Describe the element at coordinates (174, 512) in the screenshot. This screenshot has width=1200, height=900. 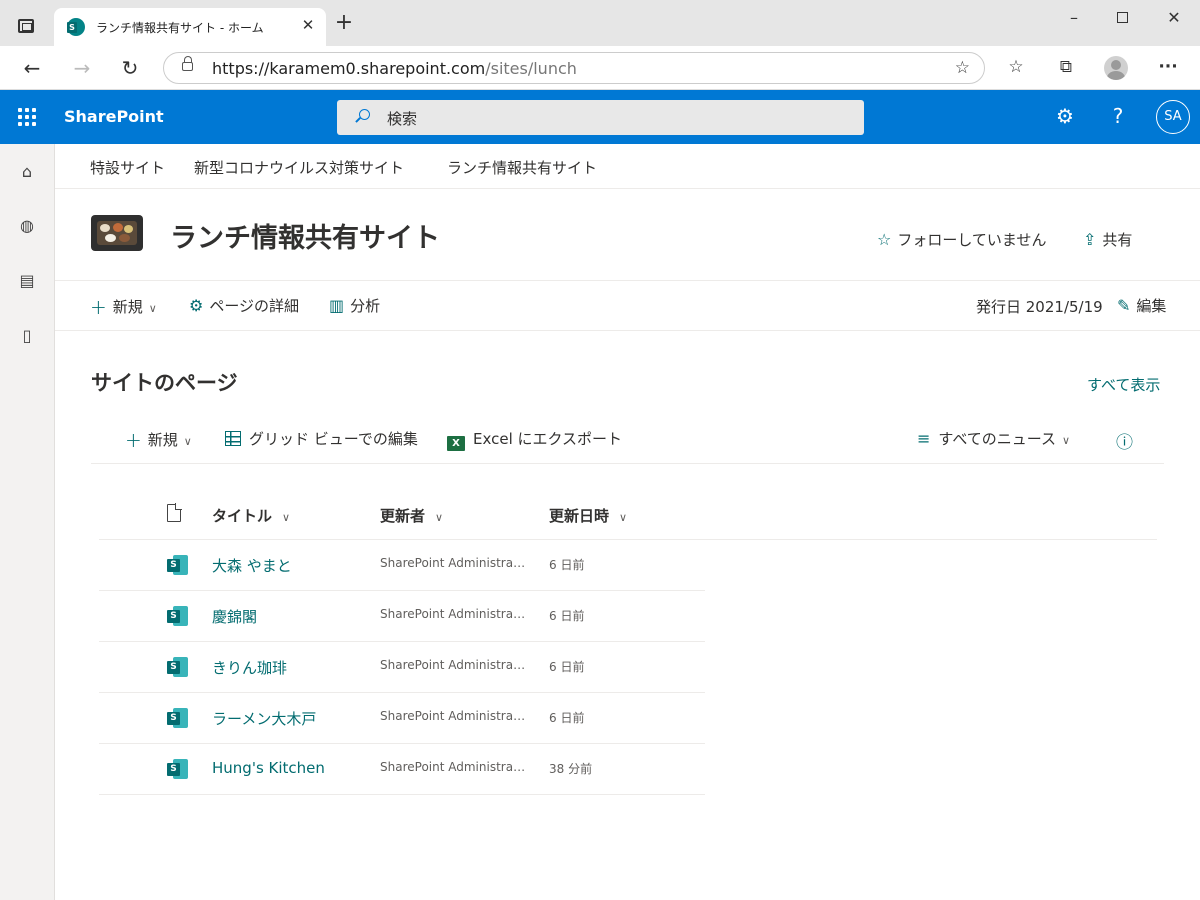
I see `file-type-header-icon` at that location.